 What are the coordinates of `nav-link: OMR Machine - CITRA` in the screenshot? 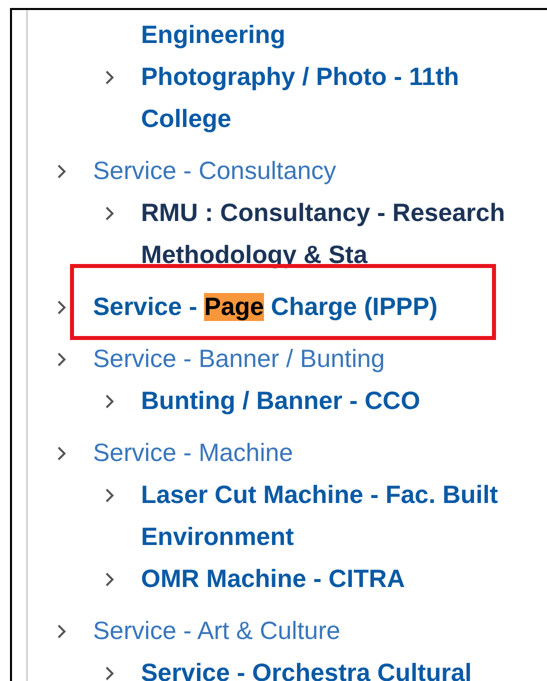 It's located at (338, 579).